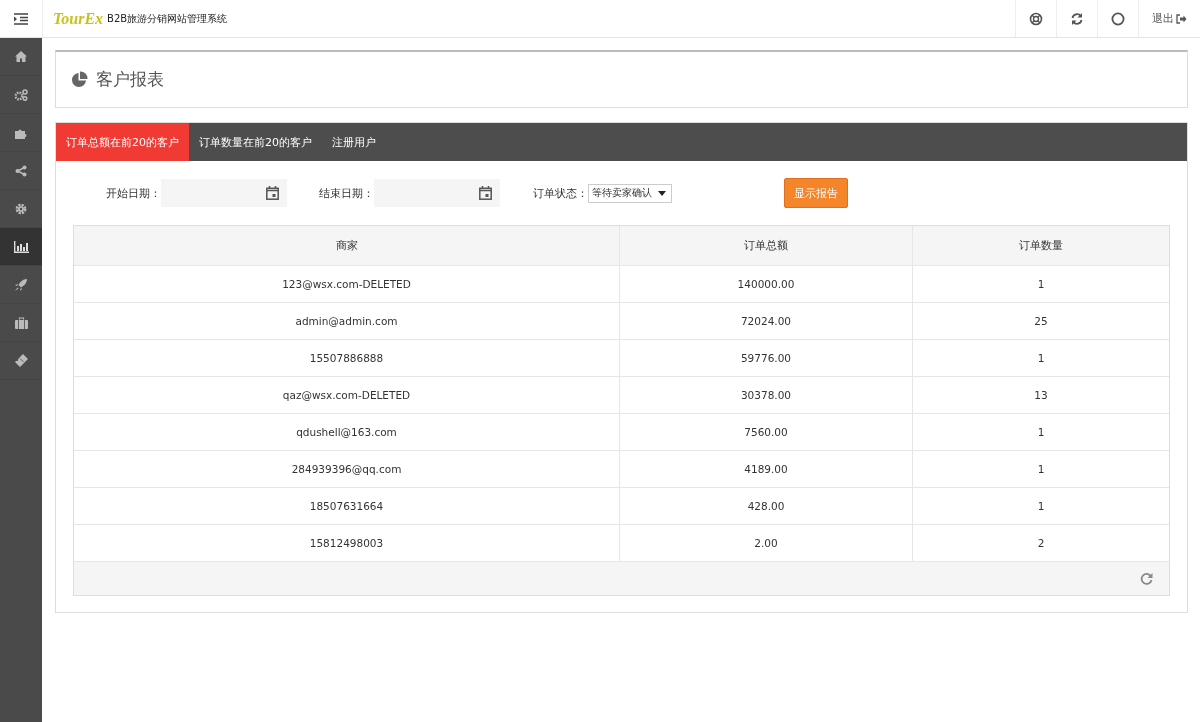 The height and width of the screenshot is (722, 1200). What do you see at coordinates (1041, 395) in the screenshot?
I see `table-cell-text: 13` at bounding box center [1041, 395].